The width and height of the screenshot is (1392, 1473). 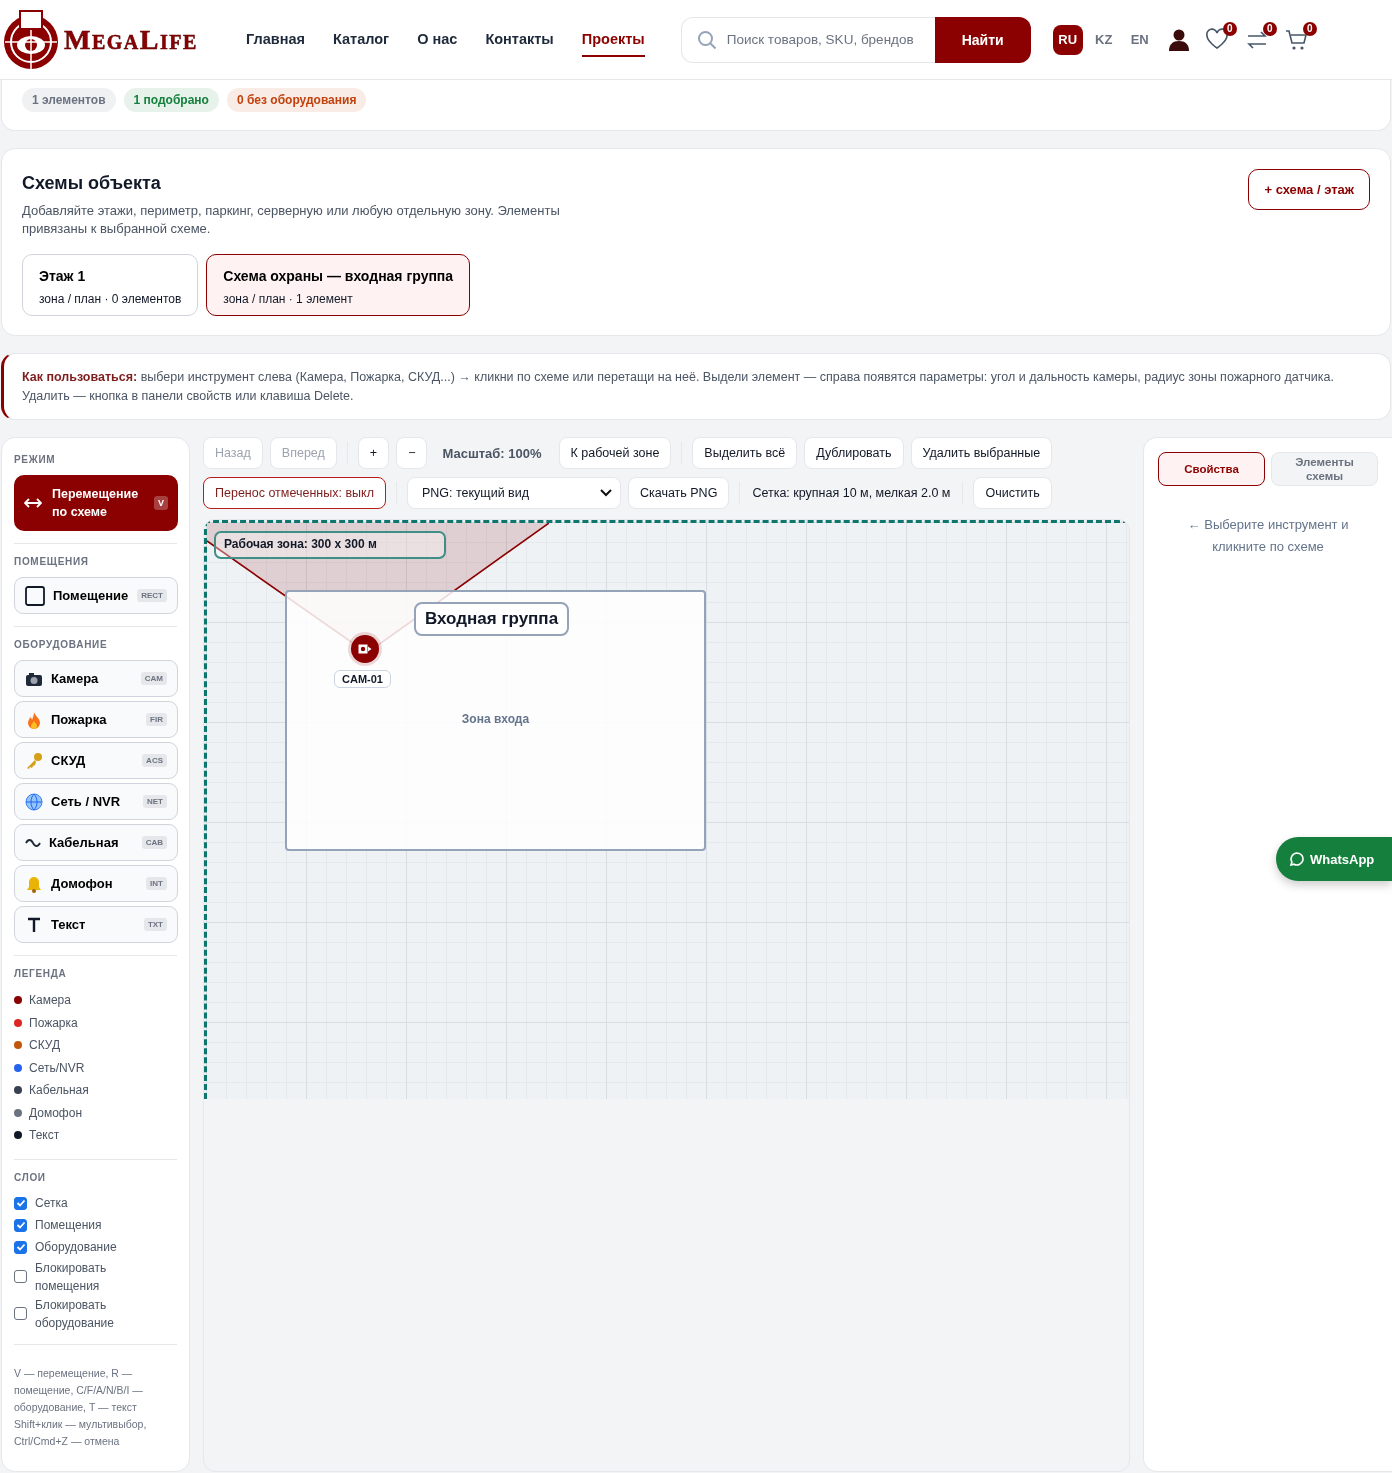 I want to click on room-caption: Зона входа, so click(x=495, y=719).